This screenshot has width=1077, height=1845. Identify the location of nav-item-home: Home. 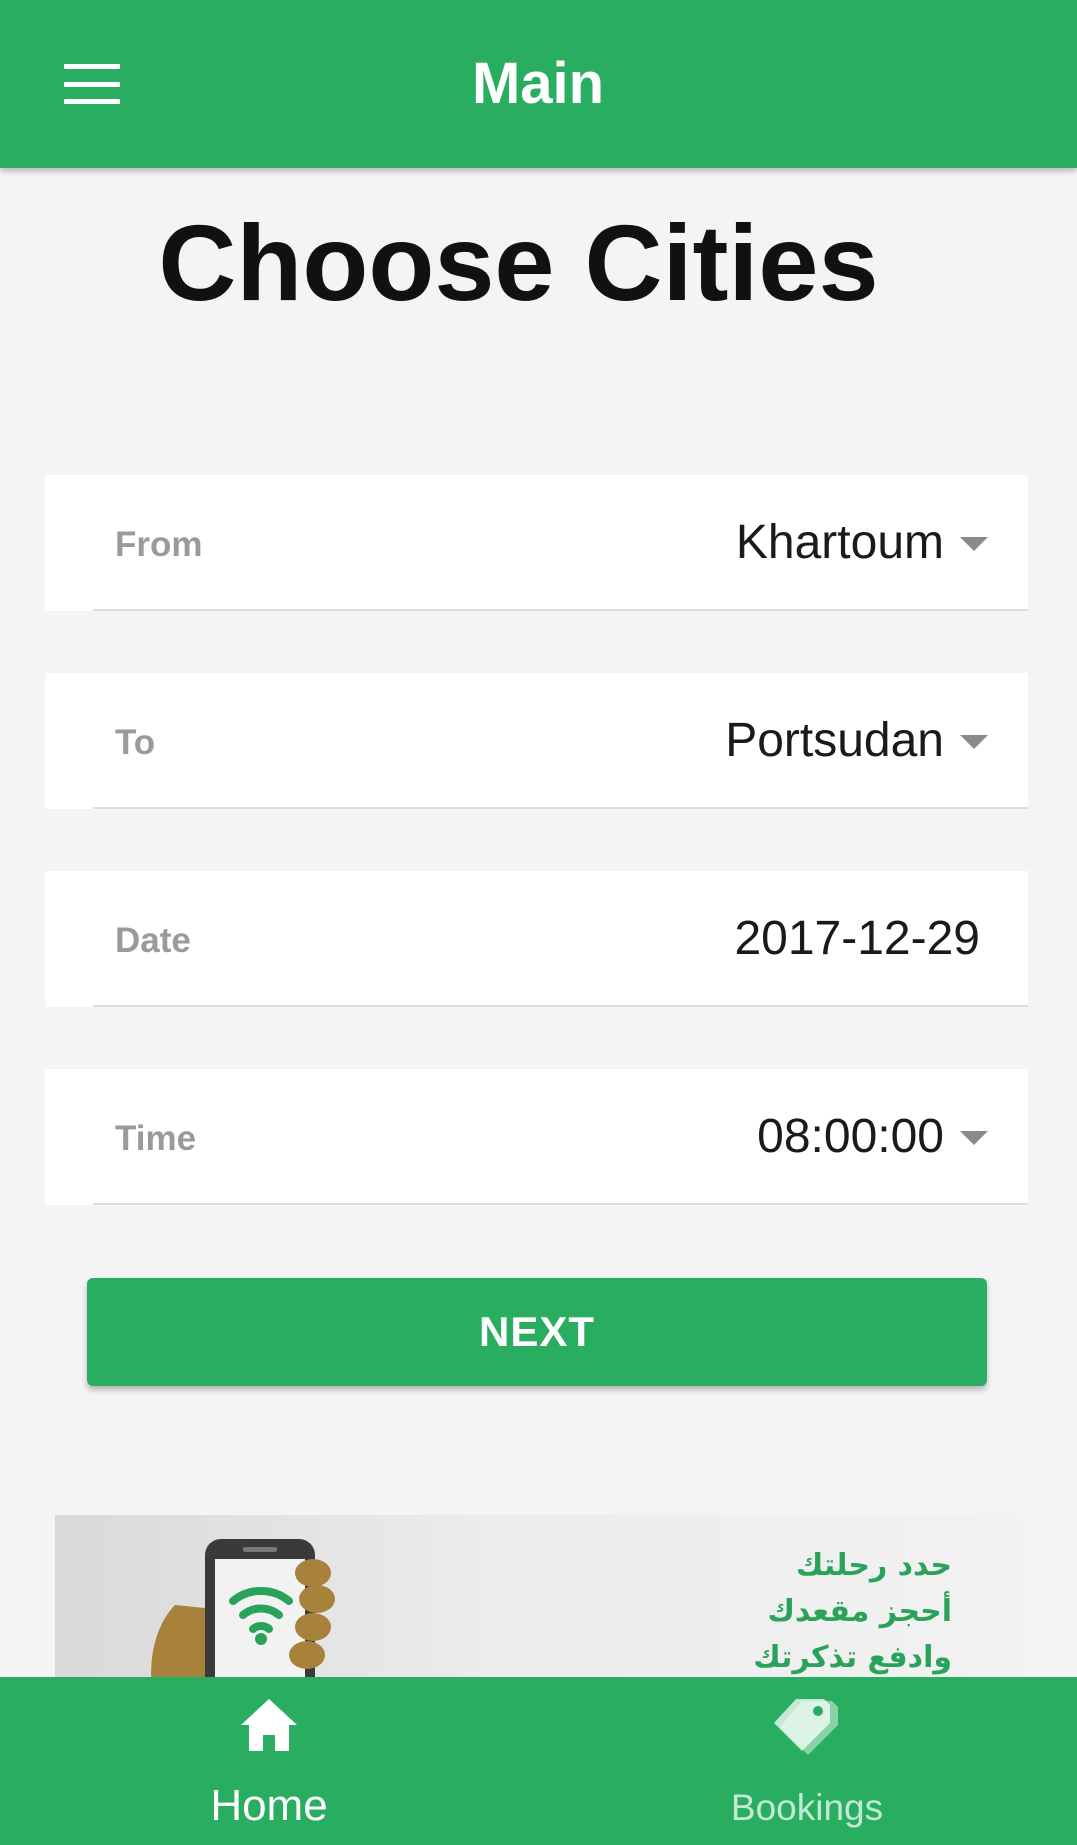
(269, 1761).